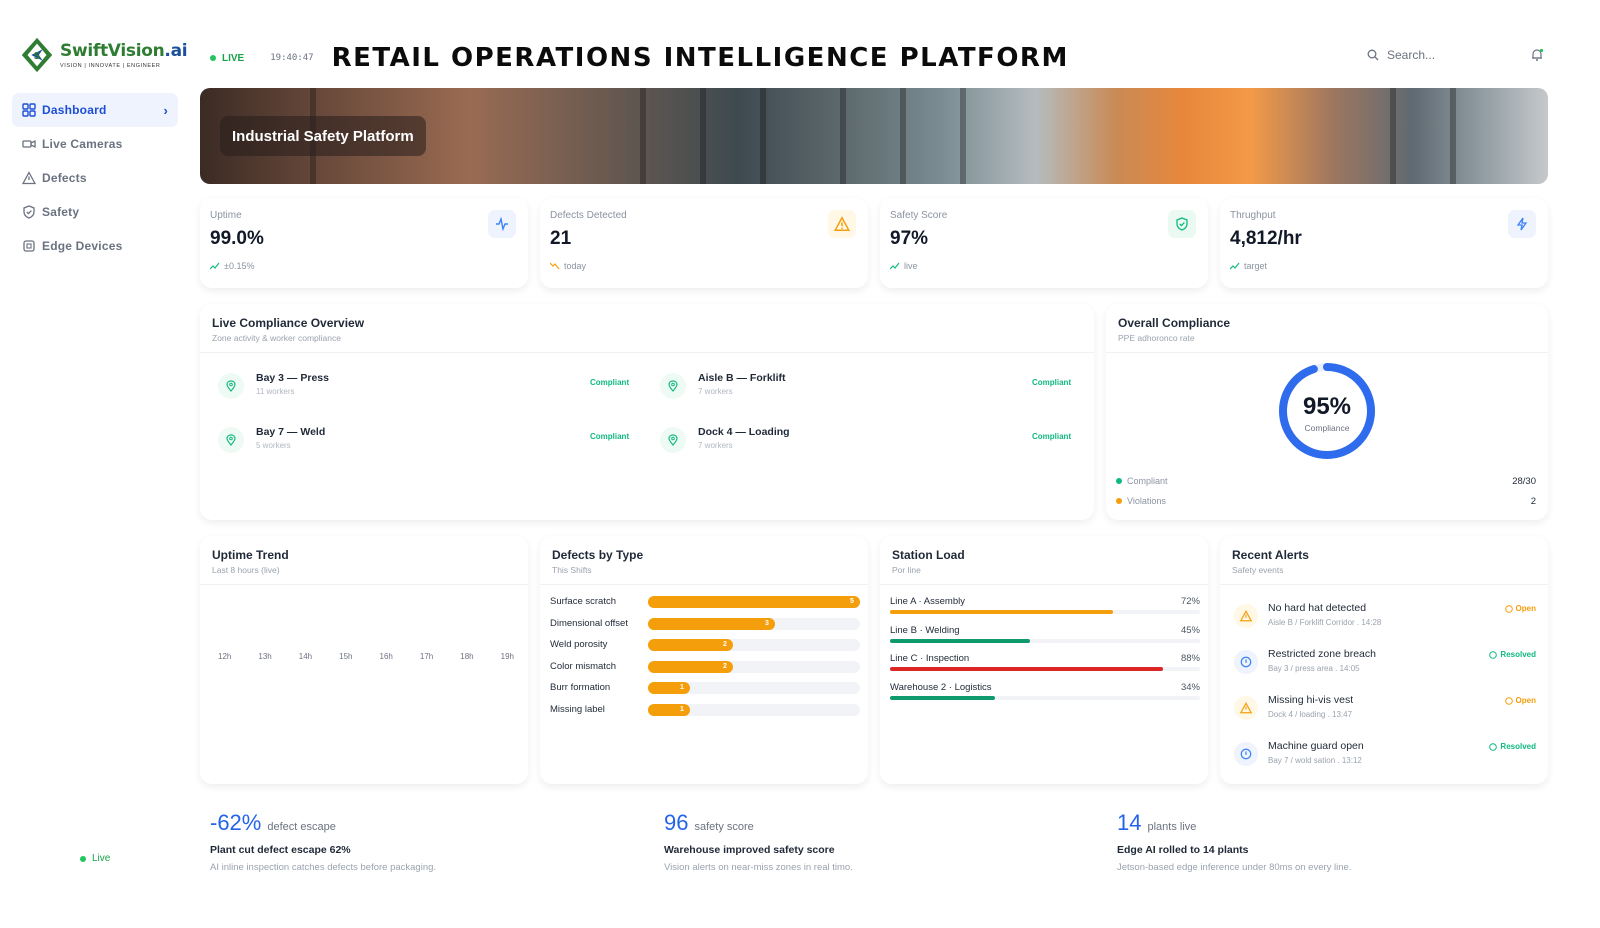 The image size is (1600, 928). Describe the element at coordinates (386, 656) in the screenshot. I see `axis-tick-label: 16h` at that location.